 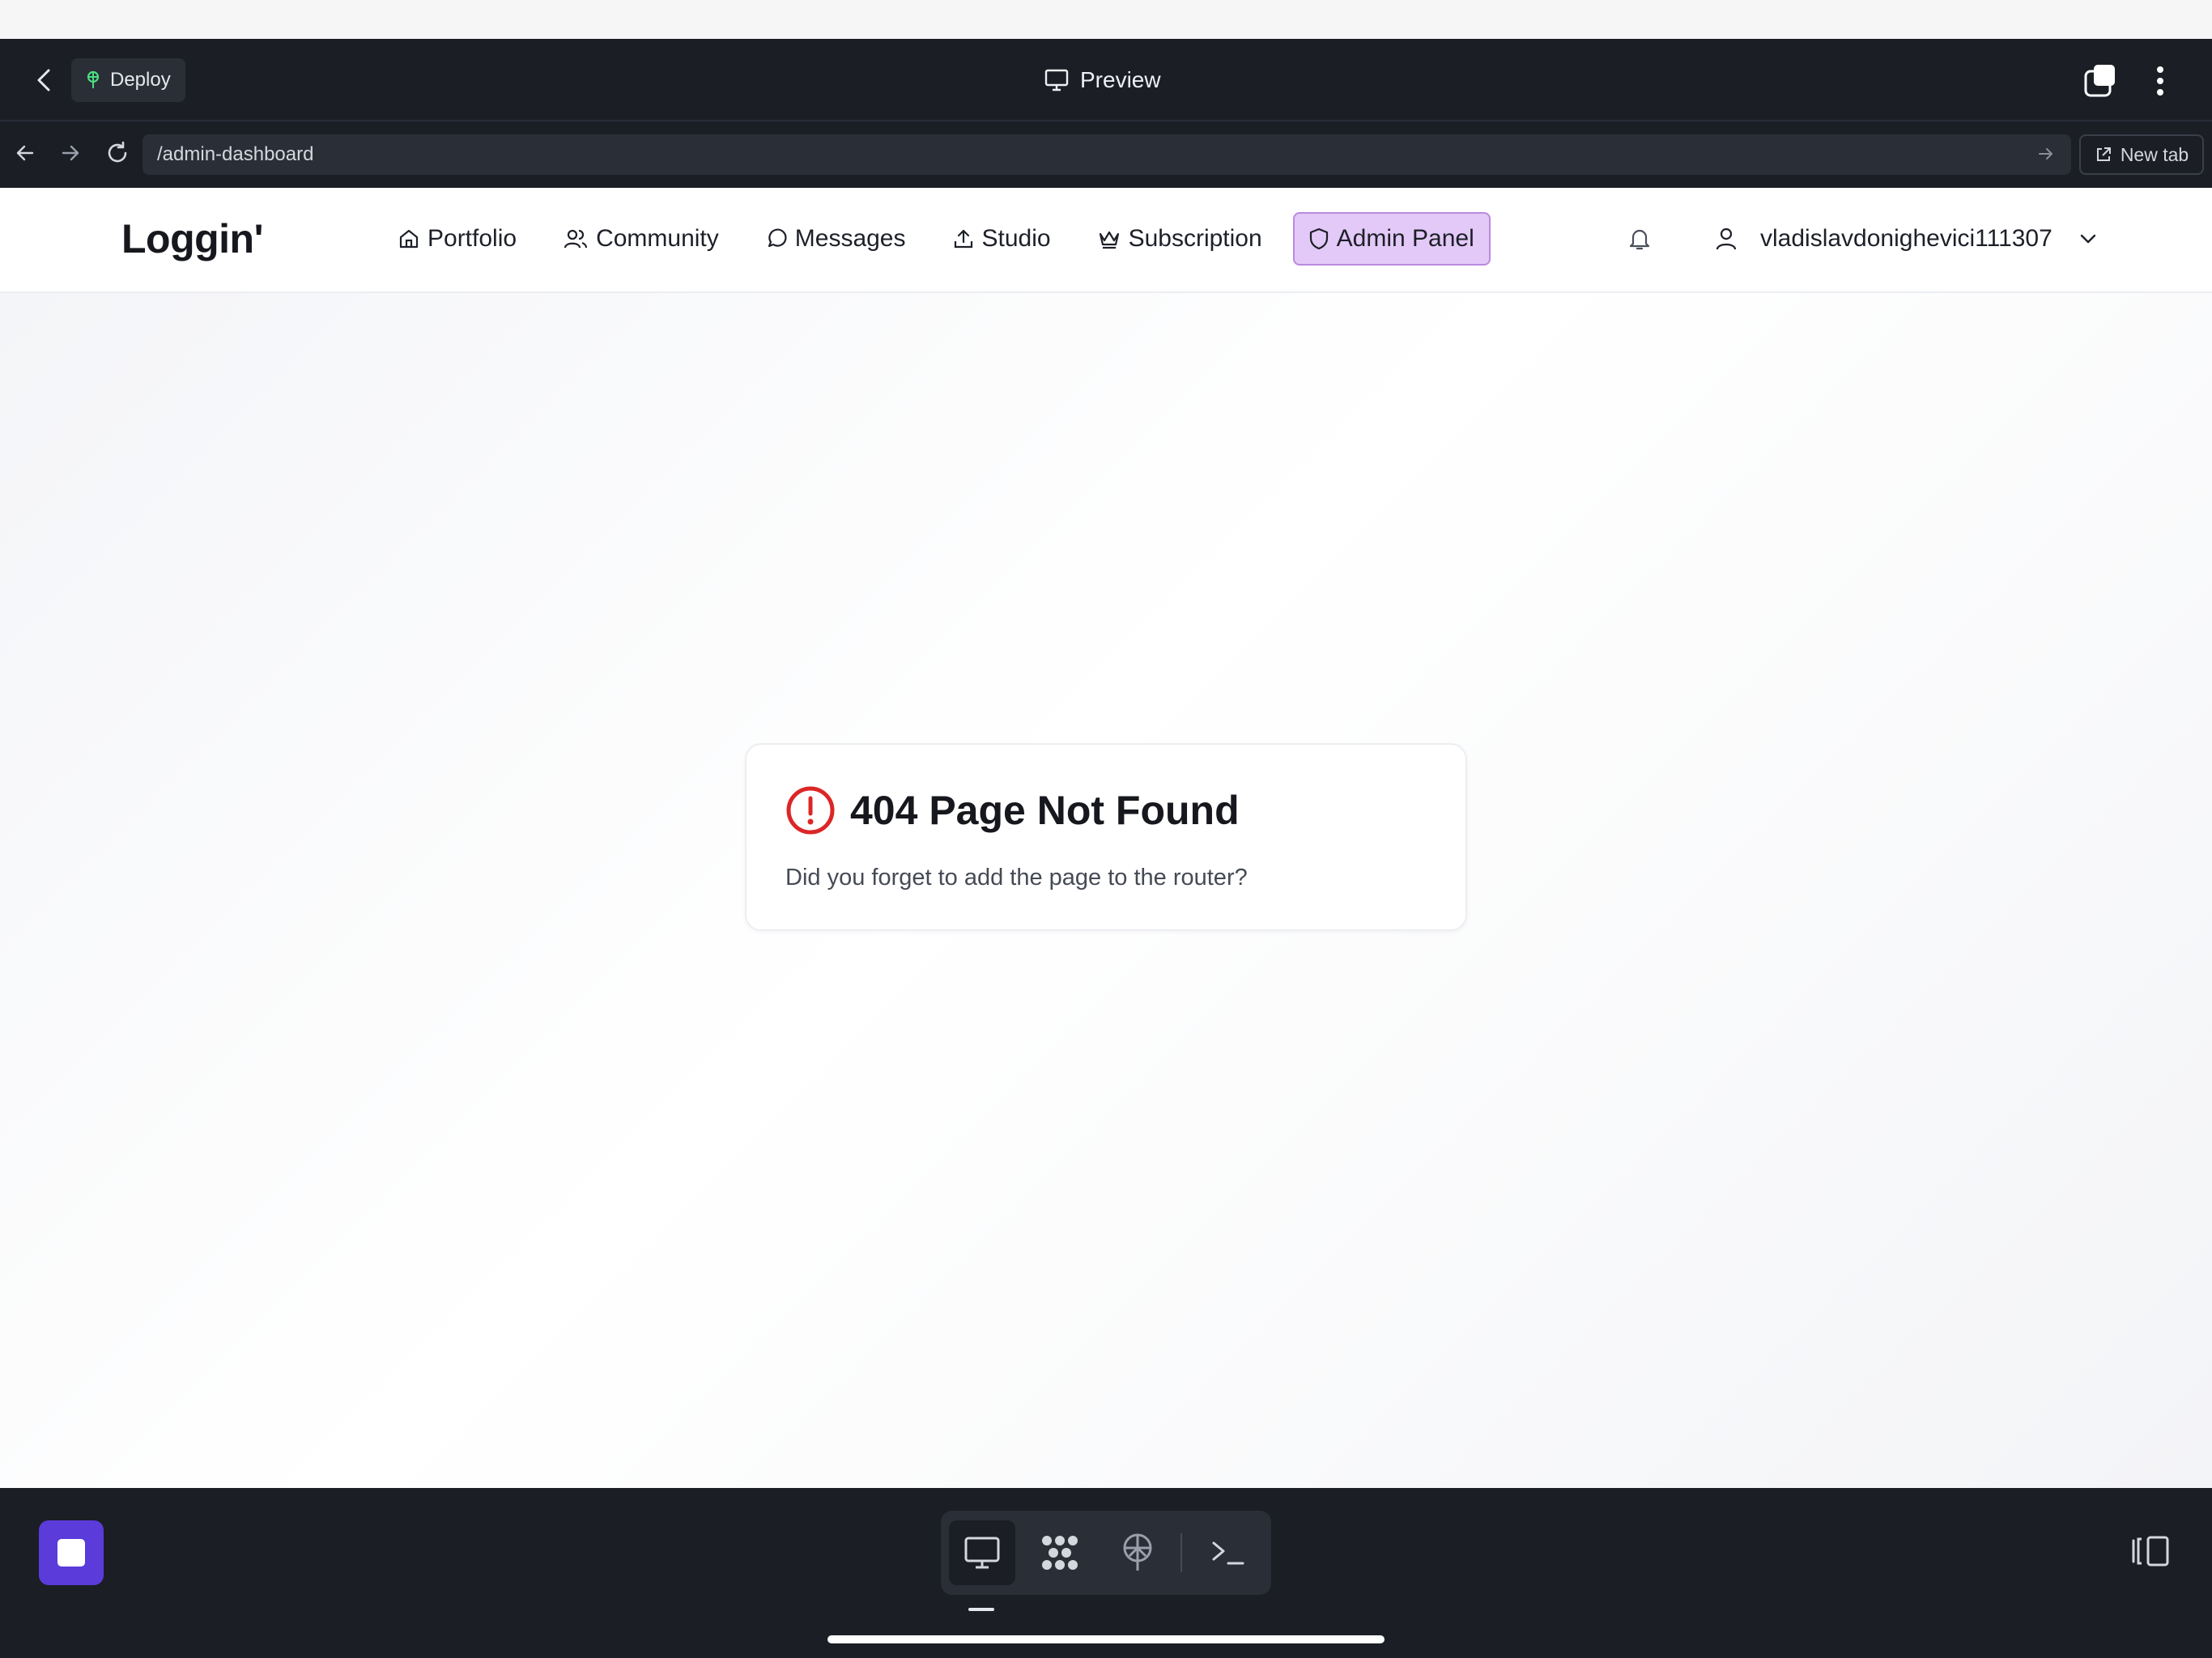 I want to click on sidebar-icon, so click(x=2150, y=1551).